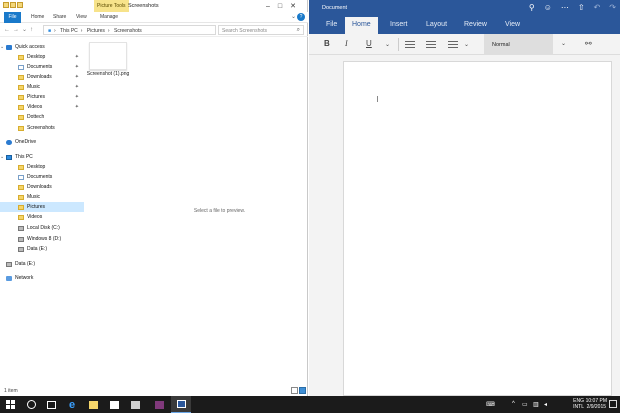  I want to click on underline-button: U, so click(369, 43).